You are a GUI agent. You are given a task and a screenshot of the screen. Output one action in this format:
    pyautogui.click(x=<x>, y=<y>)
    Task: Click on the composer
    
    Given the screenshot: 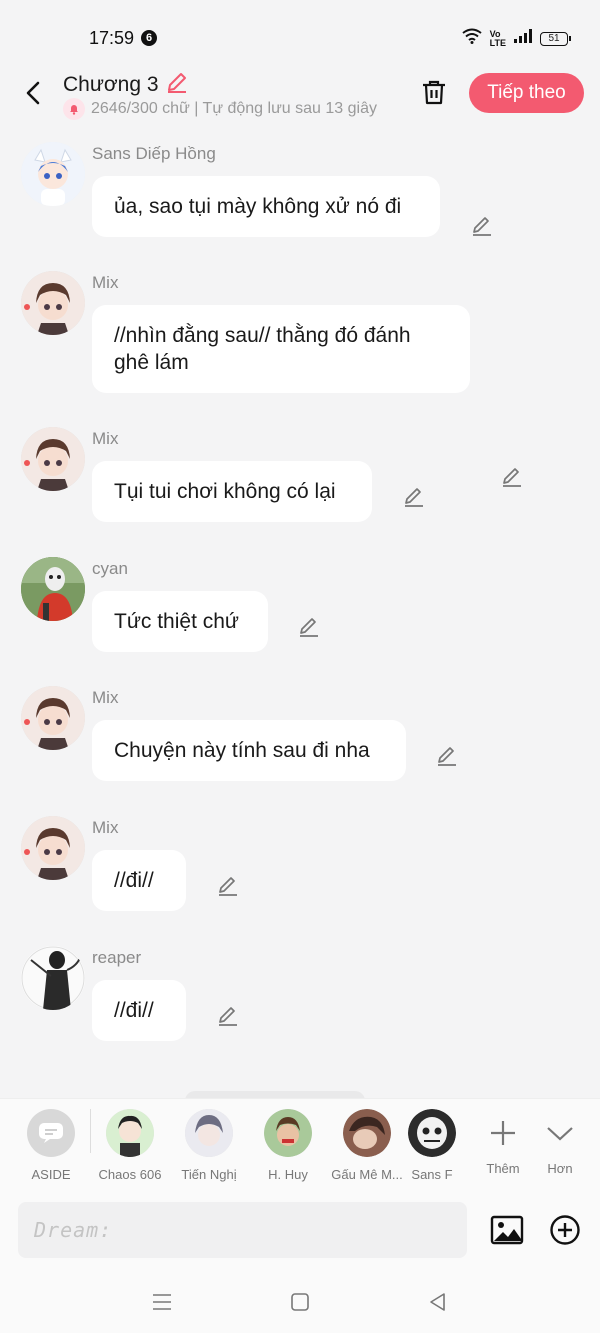 What is the action you would take?
    pyautogui.click(x=300, y=1230)
    